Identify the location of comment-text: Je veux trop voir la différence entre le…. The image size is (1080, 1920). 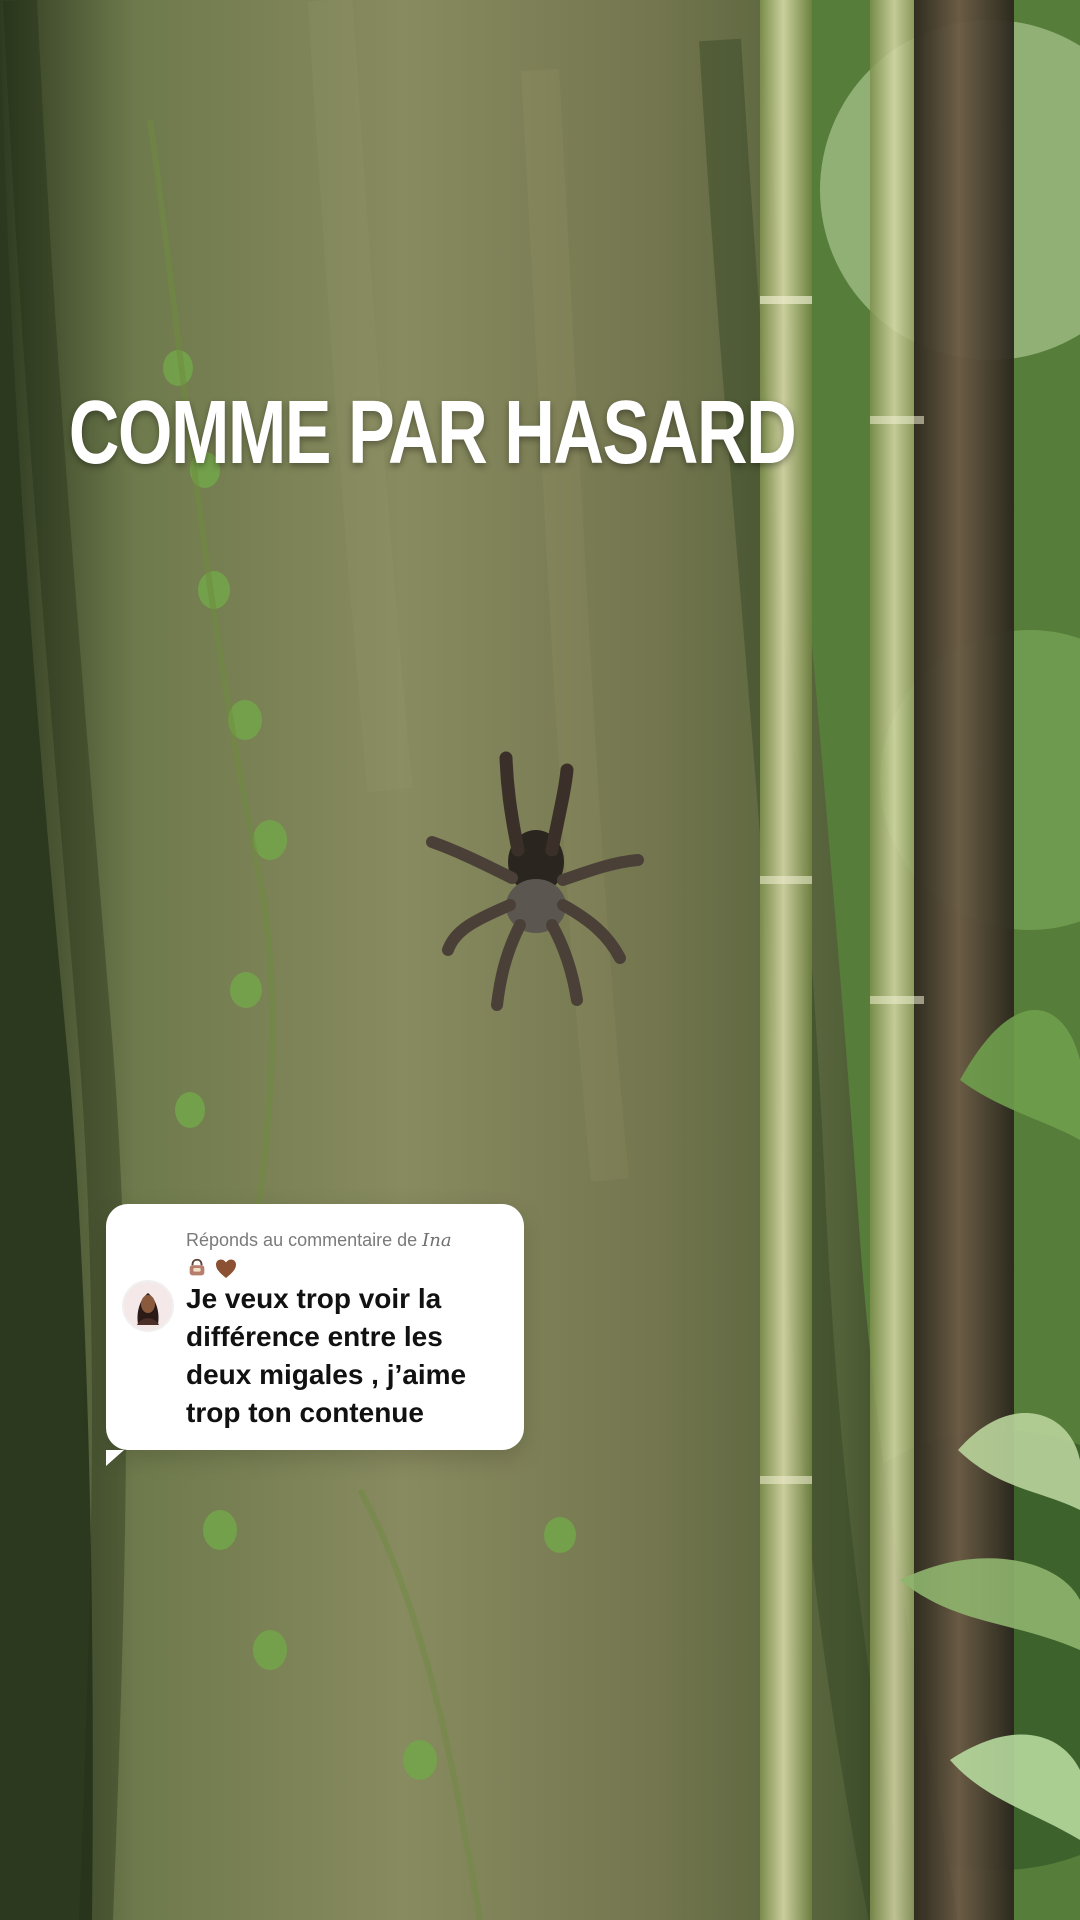
(326, 1355).